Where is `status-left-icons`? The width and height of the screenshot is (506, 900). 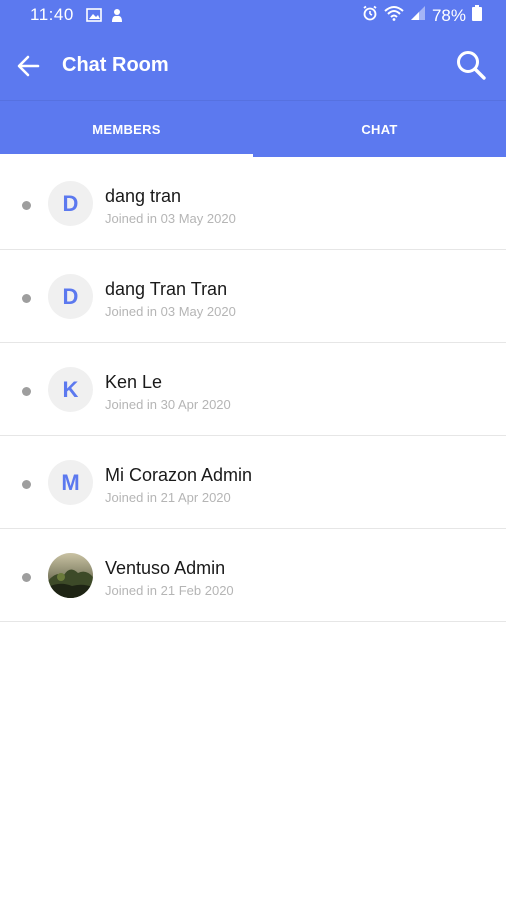 status-left-icons is located at coordinates (105, 17).